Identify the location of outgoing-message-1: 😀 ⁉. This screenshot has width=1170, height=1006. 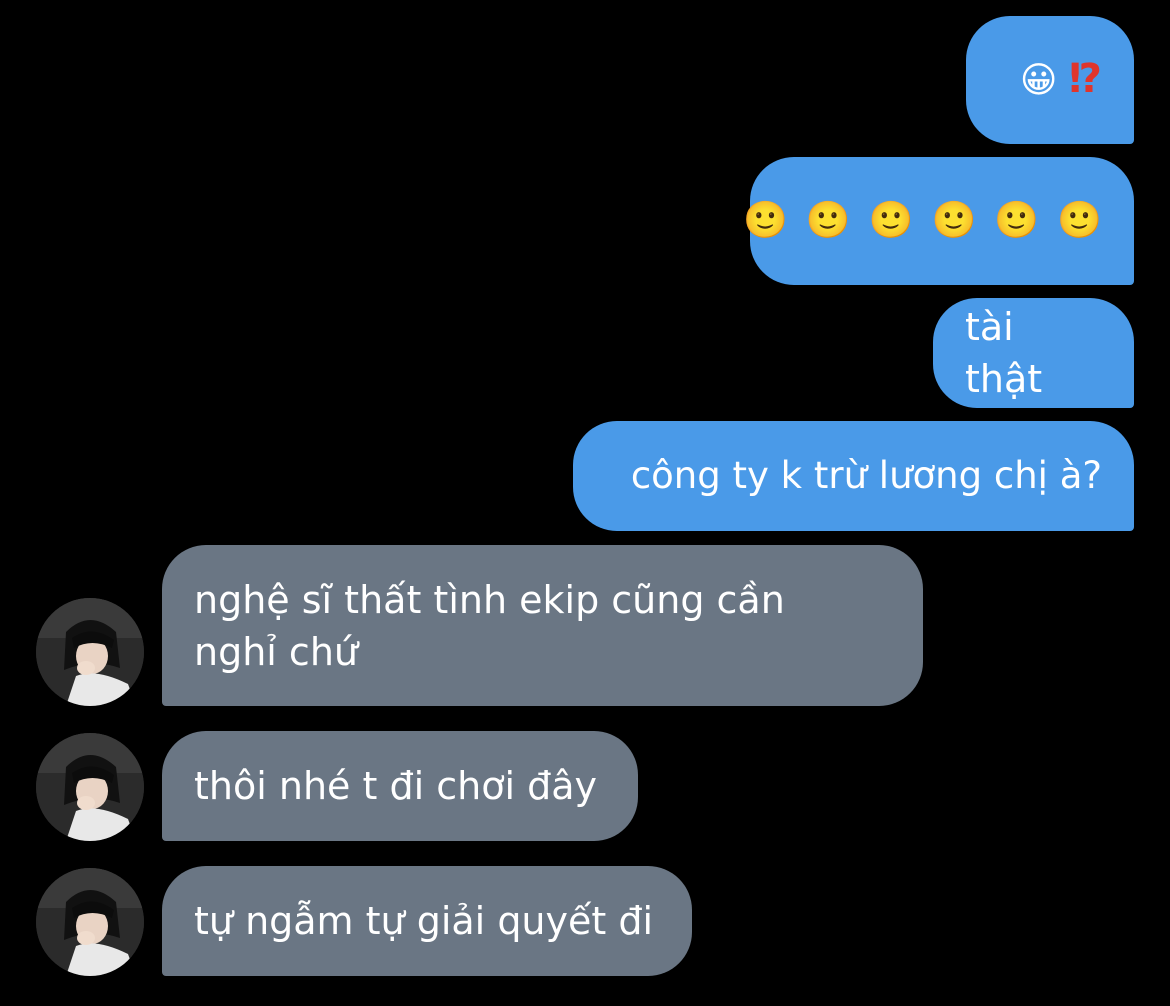
(1050, 80).